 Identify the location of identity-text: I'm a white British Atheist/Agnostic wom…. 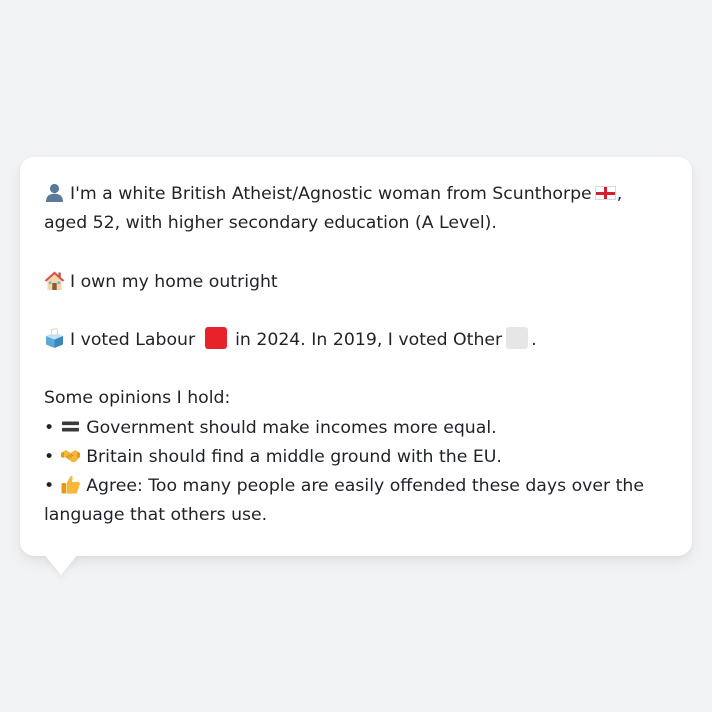
(331, 194).